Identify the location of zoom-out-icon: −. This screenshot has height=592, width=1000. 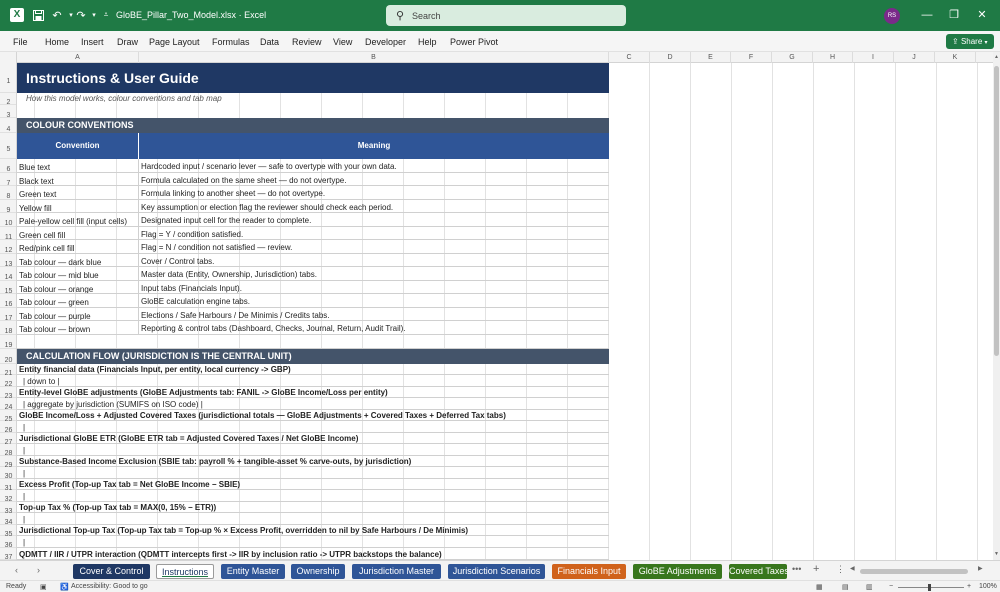
(891, 586).